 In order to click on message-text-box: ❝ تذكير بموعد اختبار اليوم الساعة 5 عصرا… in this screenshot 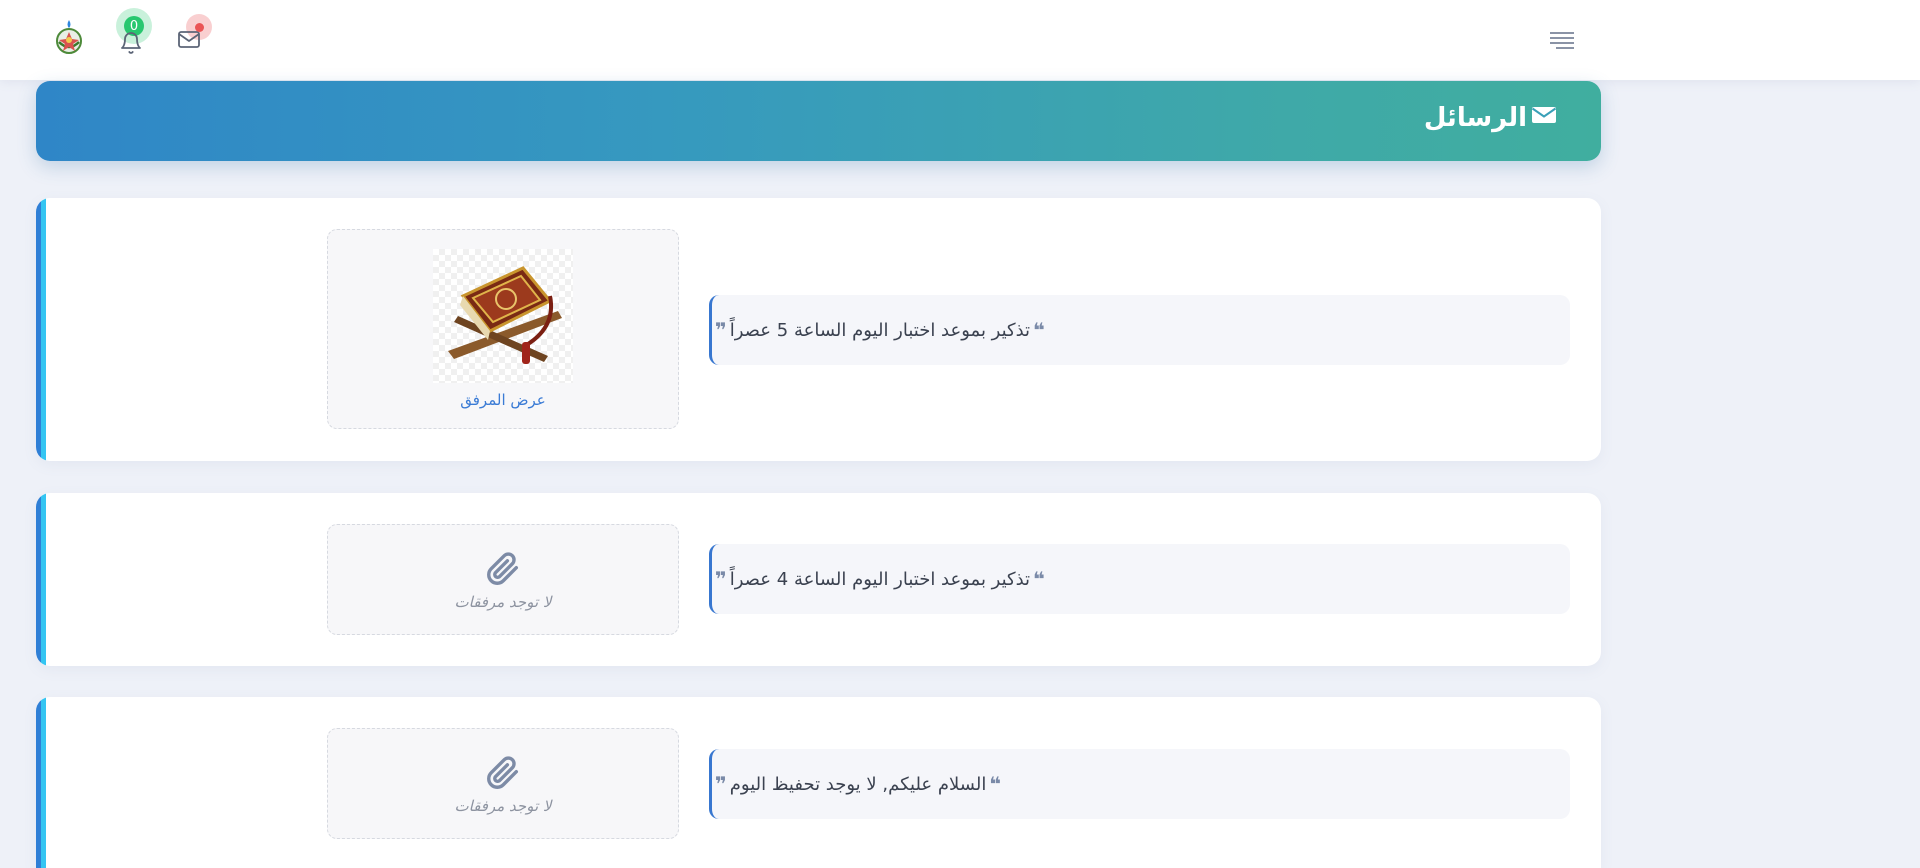, I will do `click(1139, 330)`.